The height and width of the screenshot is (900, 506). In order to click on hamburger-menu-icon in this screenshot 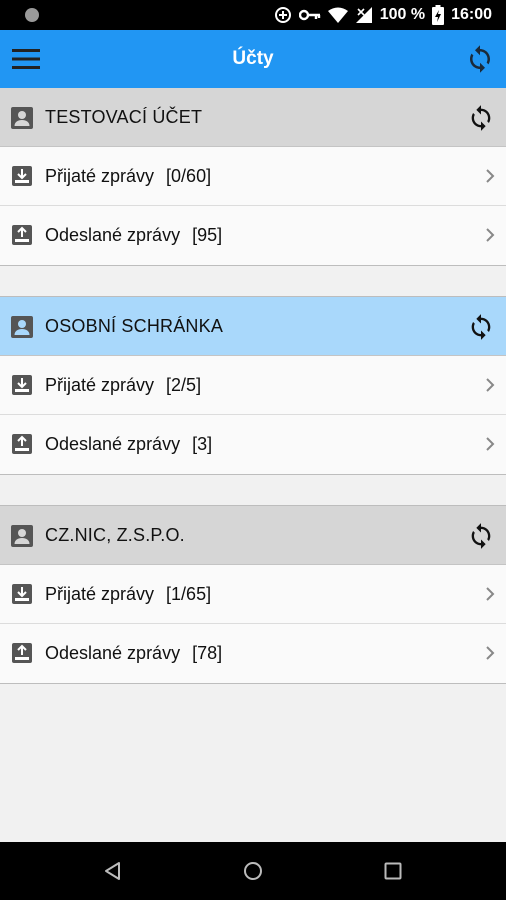, I will do `click(26, 59)`.